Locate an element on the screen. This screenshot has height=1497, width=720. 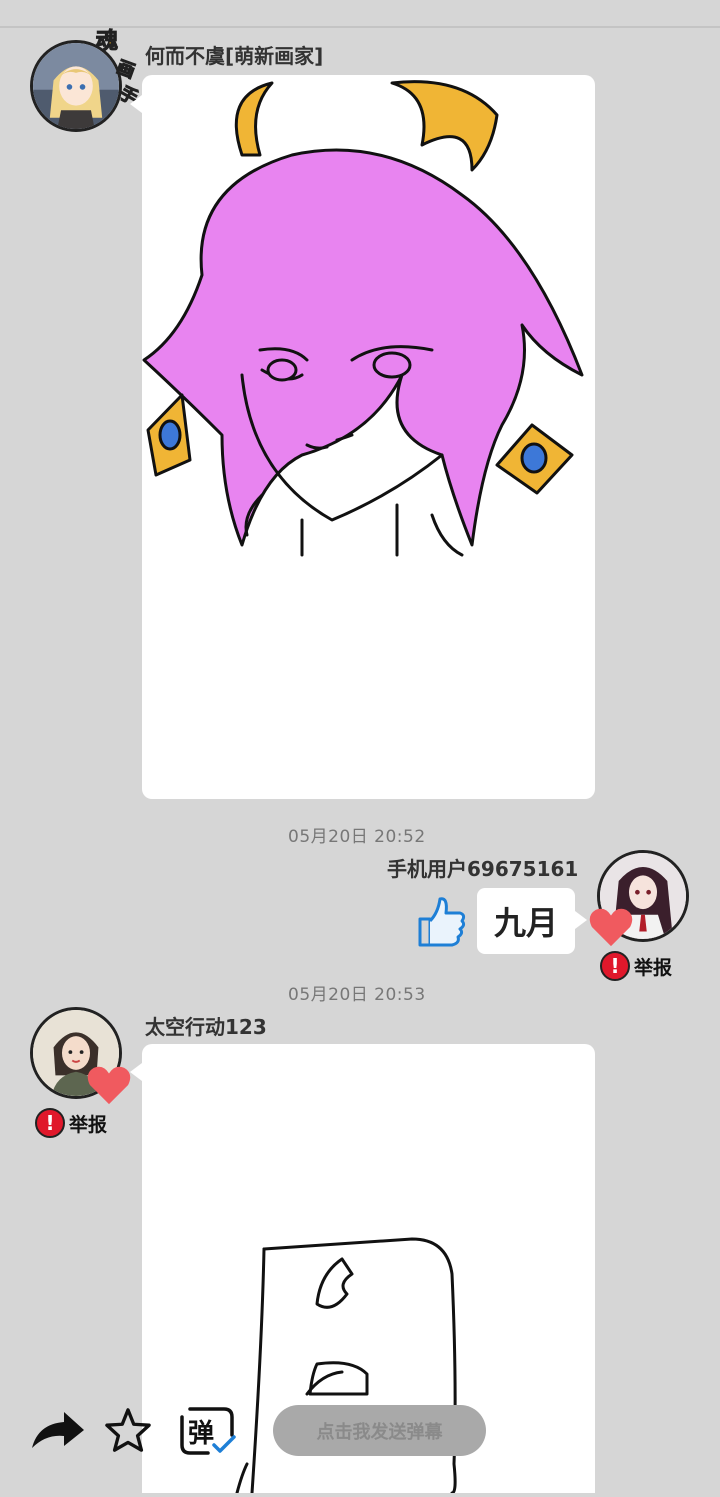
danmaku-toggle-icon: 弹 is located at coordinates (207, 1431).